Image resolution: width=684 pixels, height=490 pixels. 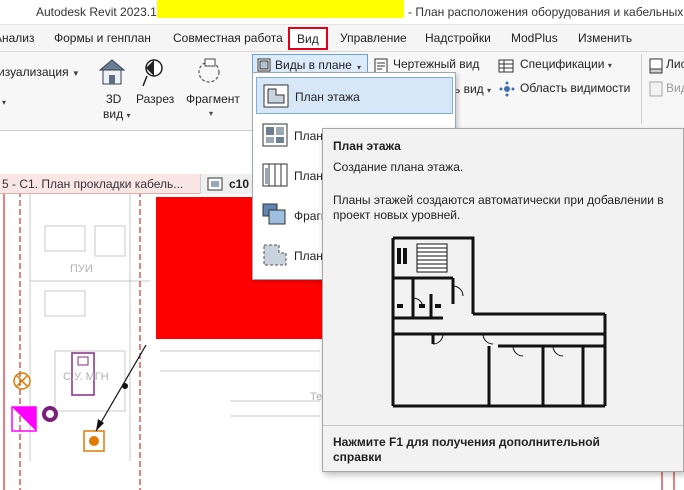 I want to click on room-label-pui: ПУИ, so click(x=81, y=269).